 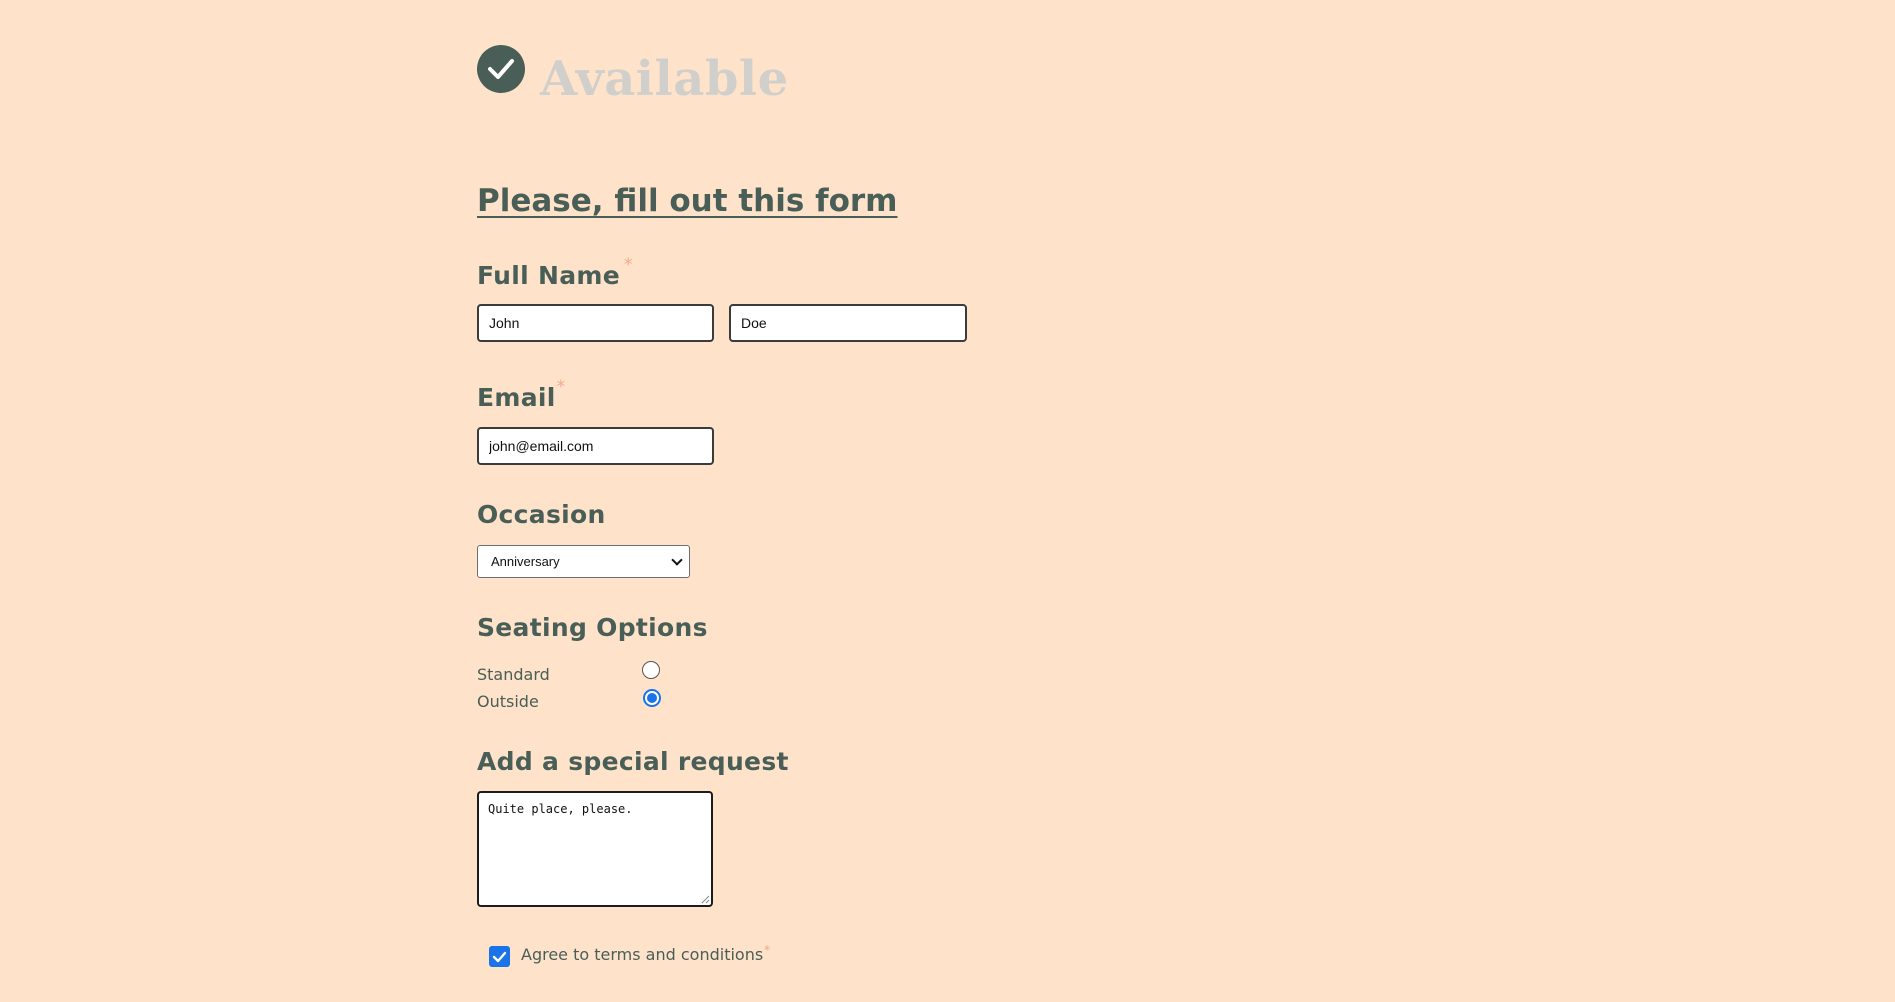 What do you see at coordinates (687, 201) in the screenshot?
I see `form-title: Please, fill out this form` at bounding box center [687, 201].